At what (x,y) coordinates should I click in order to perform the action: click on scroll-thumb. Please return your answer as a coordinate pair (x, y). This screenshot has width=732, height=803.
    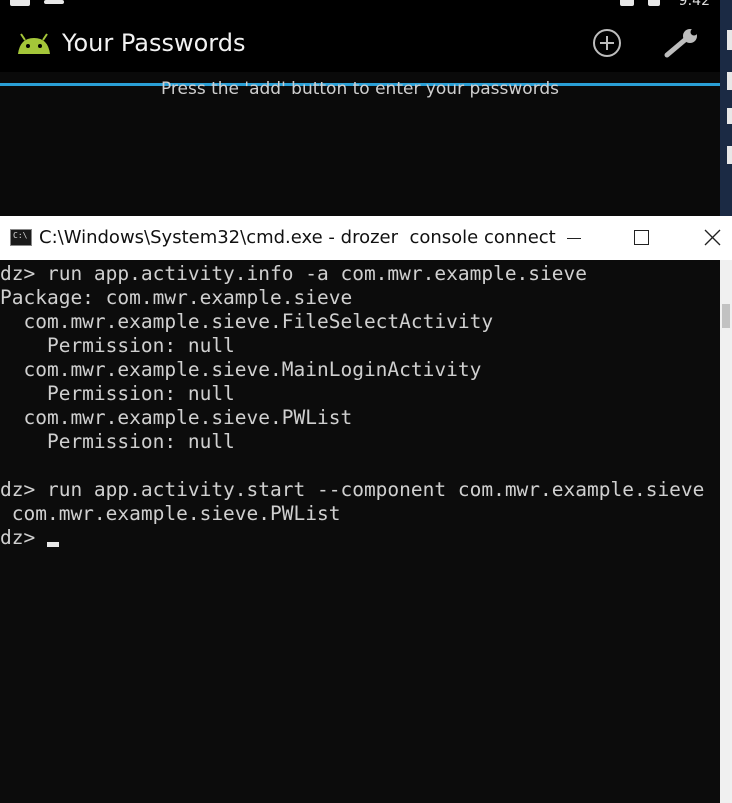
    Looking at the image, I should click on (726, 316).